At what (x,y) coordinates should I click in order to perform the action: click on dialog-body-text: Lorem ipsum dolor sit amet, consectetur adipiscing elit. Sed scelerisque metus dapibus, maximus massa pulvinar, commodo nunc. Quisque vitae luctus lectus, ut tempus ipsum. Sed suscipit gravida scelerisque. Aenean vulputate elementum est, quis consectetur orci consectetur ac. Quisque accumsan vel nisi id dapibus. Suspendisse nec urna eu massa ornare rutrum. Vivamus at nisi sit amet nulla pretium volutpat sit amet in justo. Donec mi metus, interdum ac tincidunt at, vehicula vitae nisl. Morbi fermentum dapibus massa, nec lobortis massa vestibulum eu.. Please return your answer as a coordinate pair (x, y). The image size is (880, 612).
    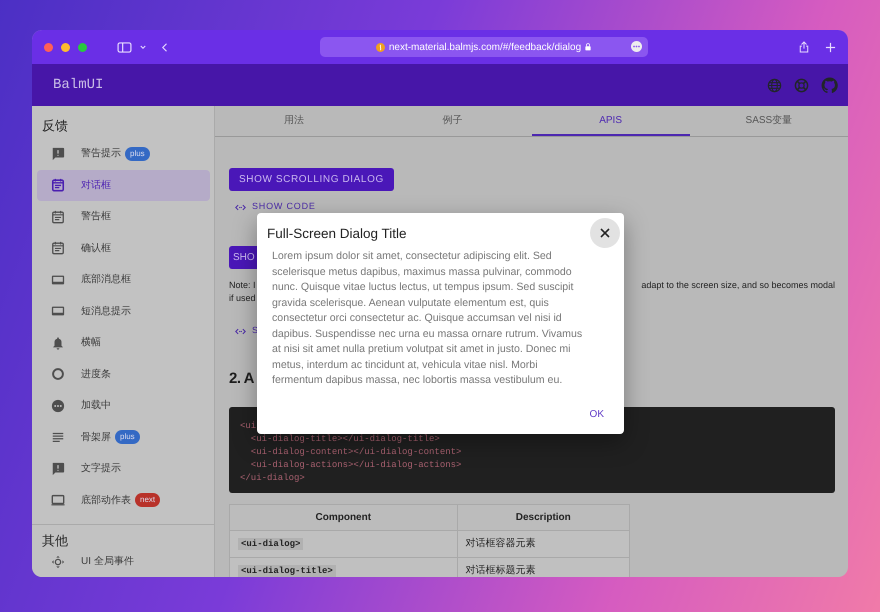
    Looking at the image, I should click on (428, 318).